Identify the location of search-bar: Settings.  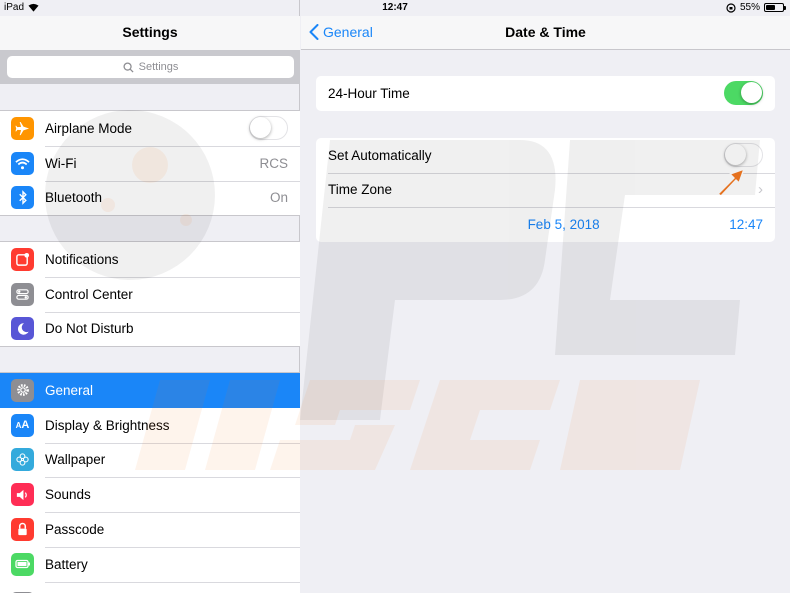
(150, 67).